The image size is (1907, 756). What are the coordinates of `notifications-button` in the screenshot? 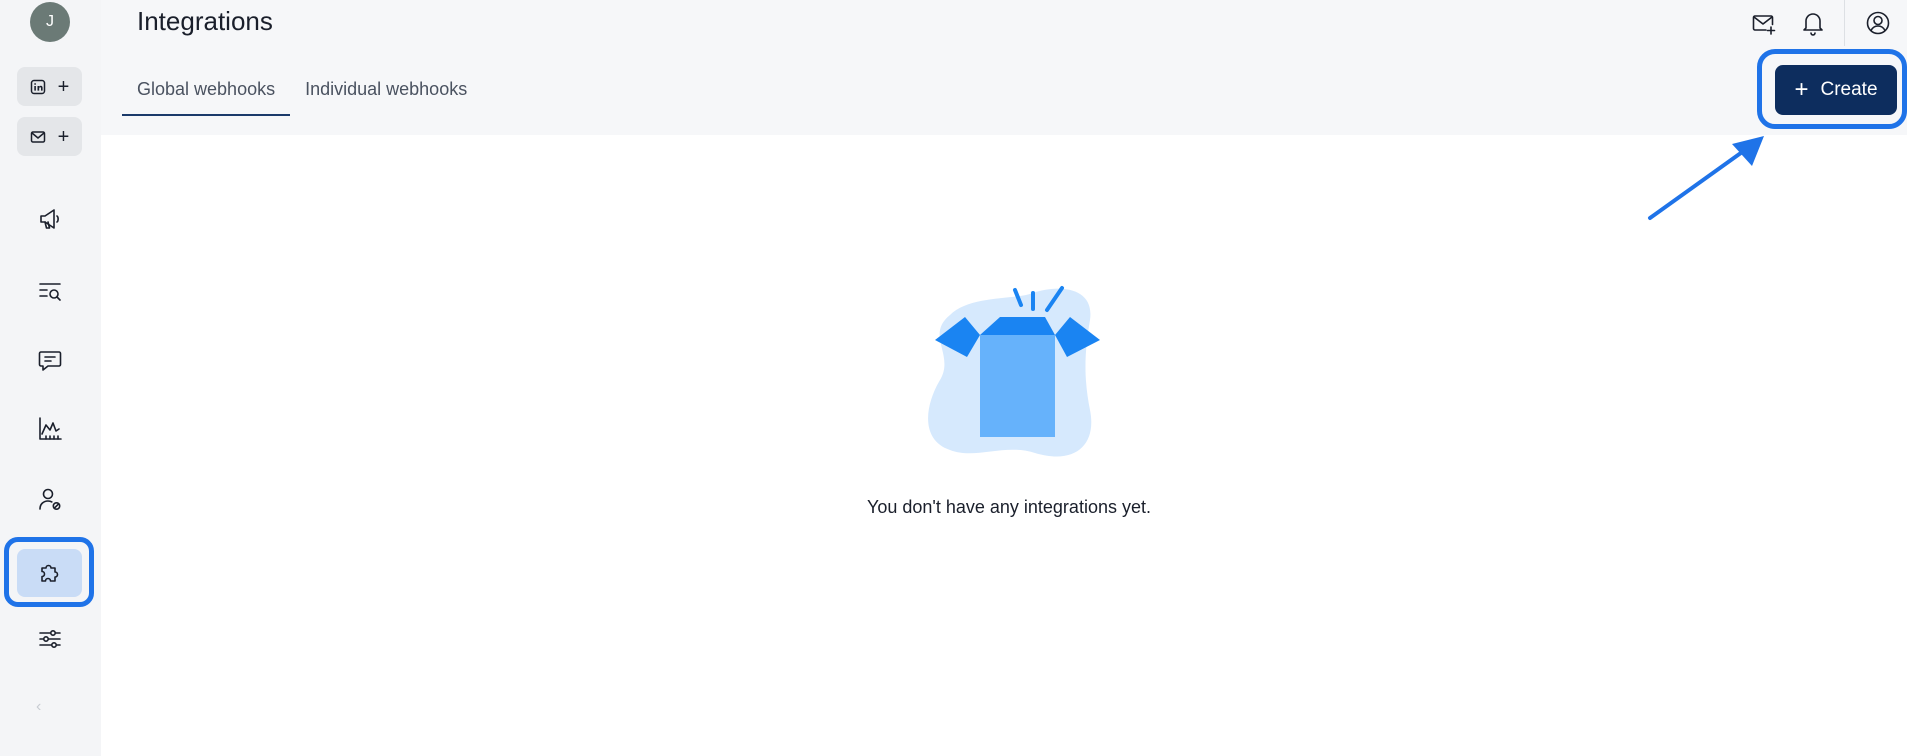 It's located at (1813, 23).